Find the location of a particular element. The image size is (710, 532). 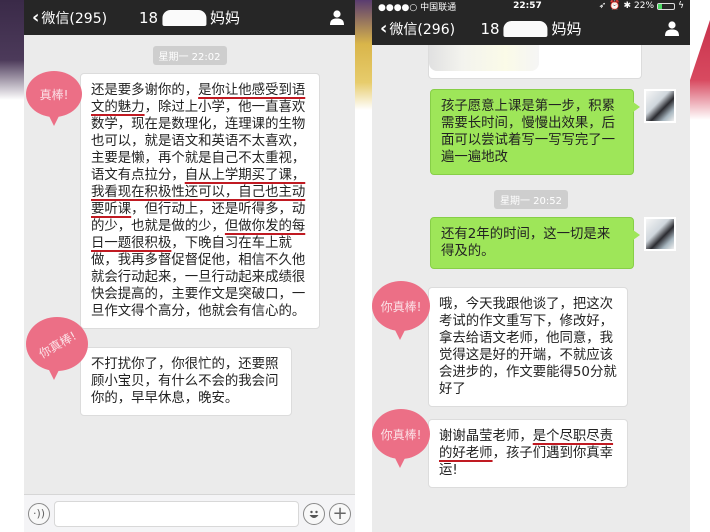

timestamp: 星期一 22:02 is located at coordinates (189, 55).